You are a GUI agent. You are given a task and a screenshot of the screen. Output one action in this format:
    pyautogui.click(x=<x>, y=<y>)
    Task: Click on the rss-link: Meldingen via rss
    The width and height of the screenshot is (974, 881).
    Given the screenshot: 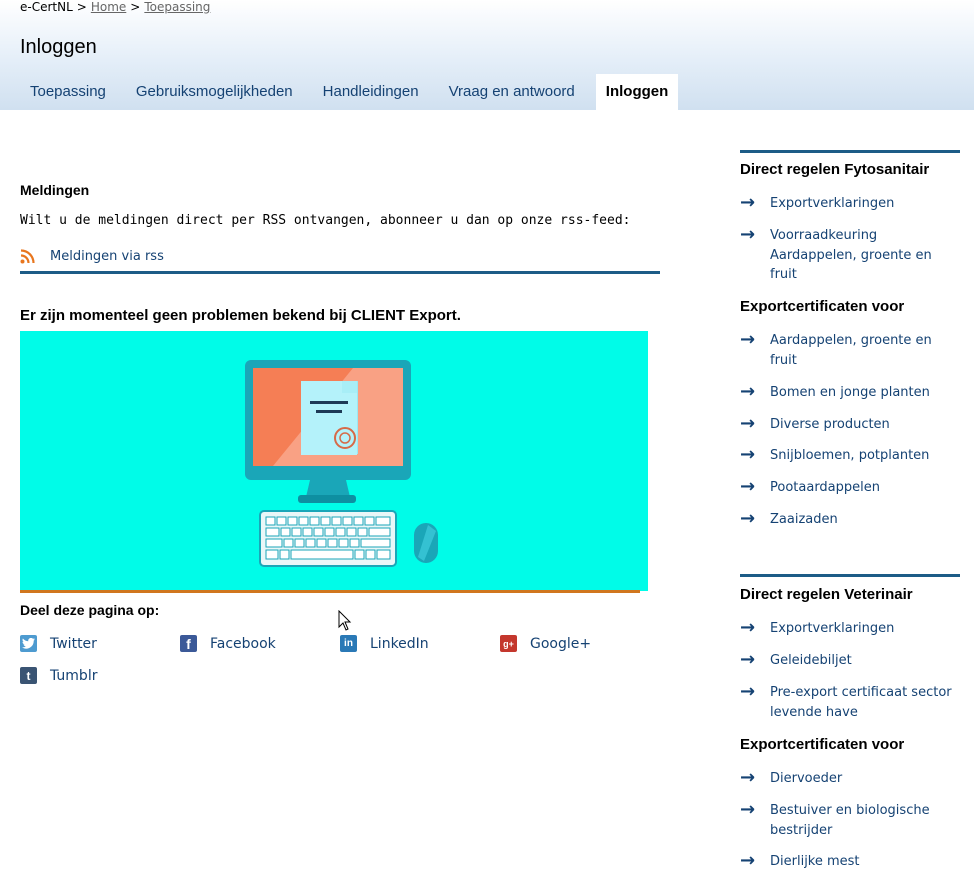 What is the action you would take?
    pyautogui.click(x=107, y=256)
    